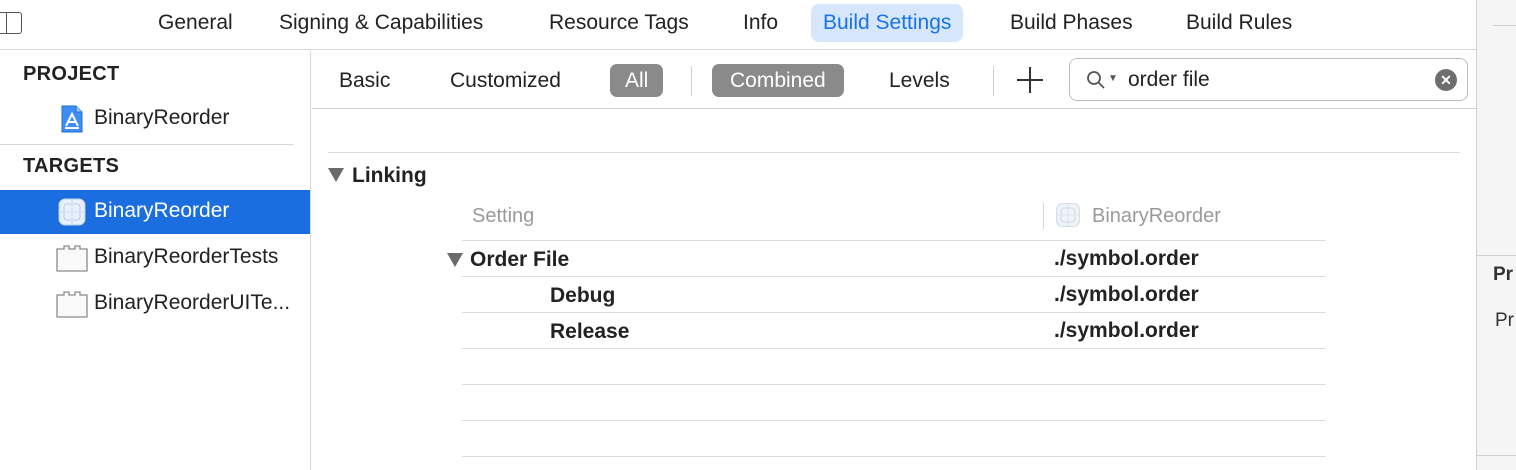 This screenshot has height=470, width=1516. I want to click on tab-general: General, so click(195, 23).